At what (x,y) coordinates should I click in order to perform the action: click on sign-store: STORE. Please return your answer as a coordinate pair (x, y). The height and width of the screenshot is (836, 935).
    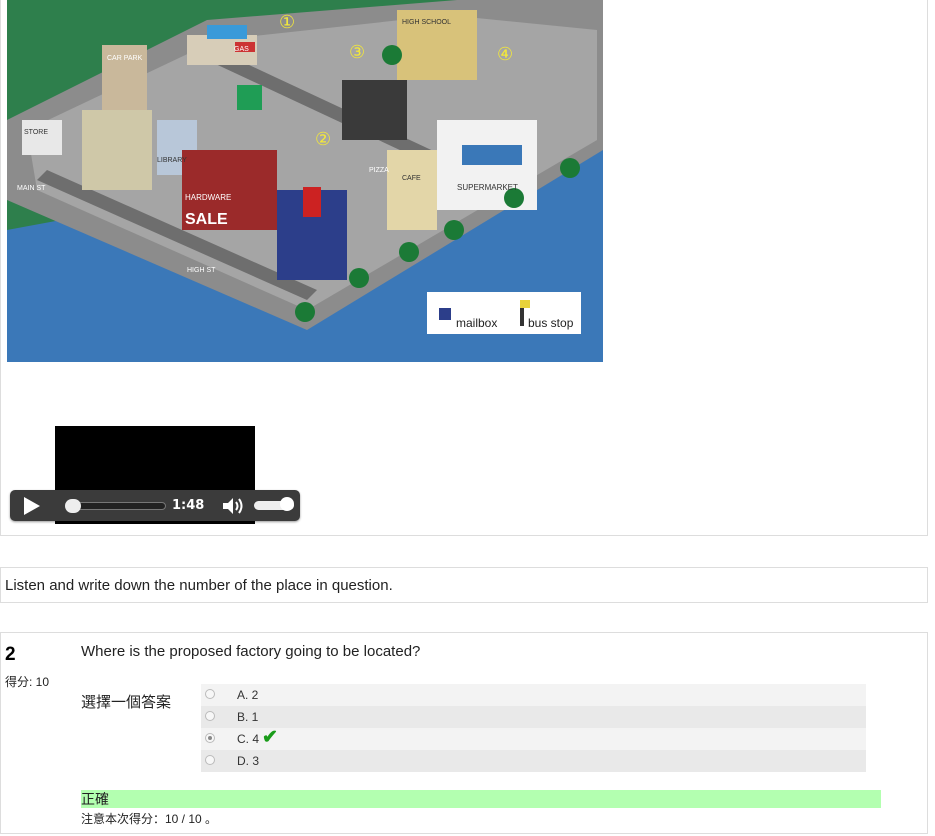
    Looking at the image, I should click on (36, 132).